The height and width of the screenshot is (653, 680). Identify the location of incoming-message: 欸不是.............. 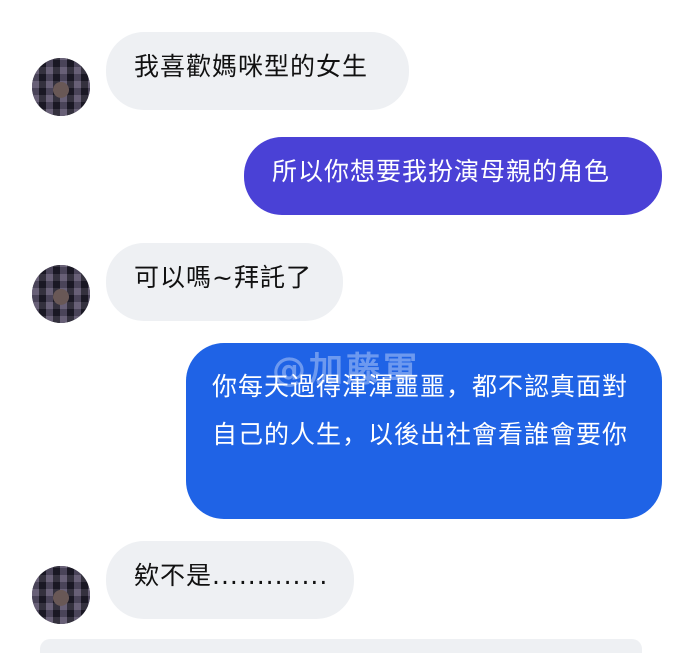
(230, 580).